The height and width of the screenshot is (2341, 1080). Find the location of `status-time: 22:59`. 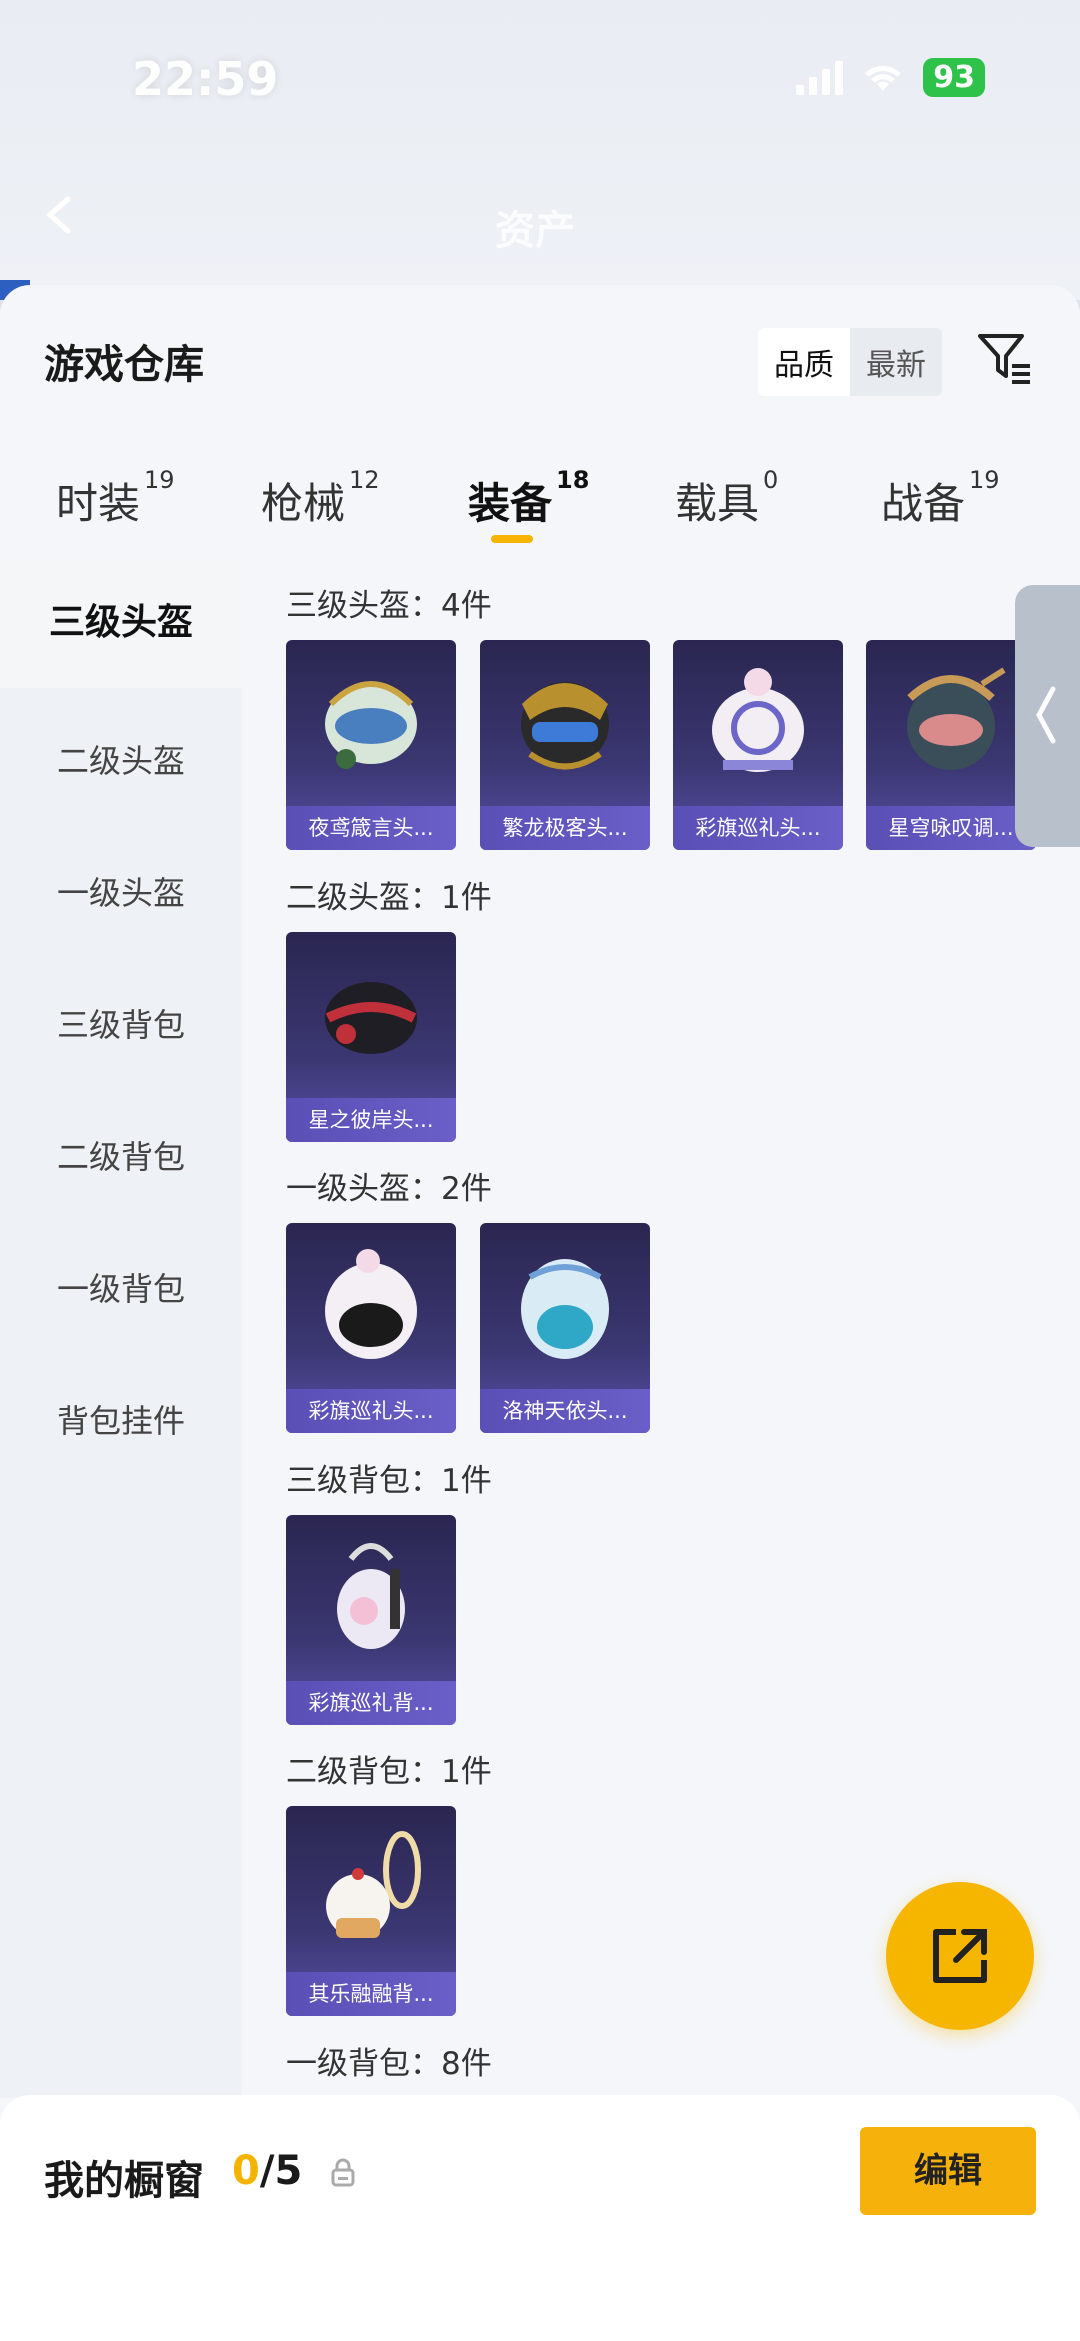

status-time: 22:59 is located at coordinates (205, 79).